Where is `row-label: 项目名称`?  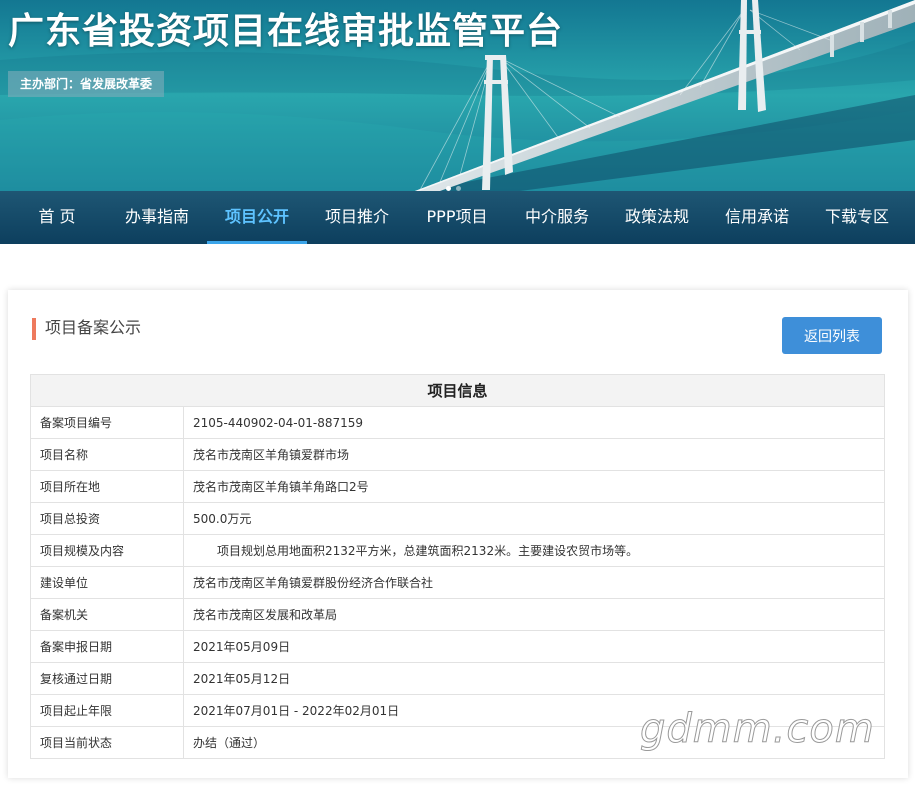
row-label: 项目名称 is located at coordinates (107, 454).